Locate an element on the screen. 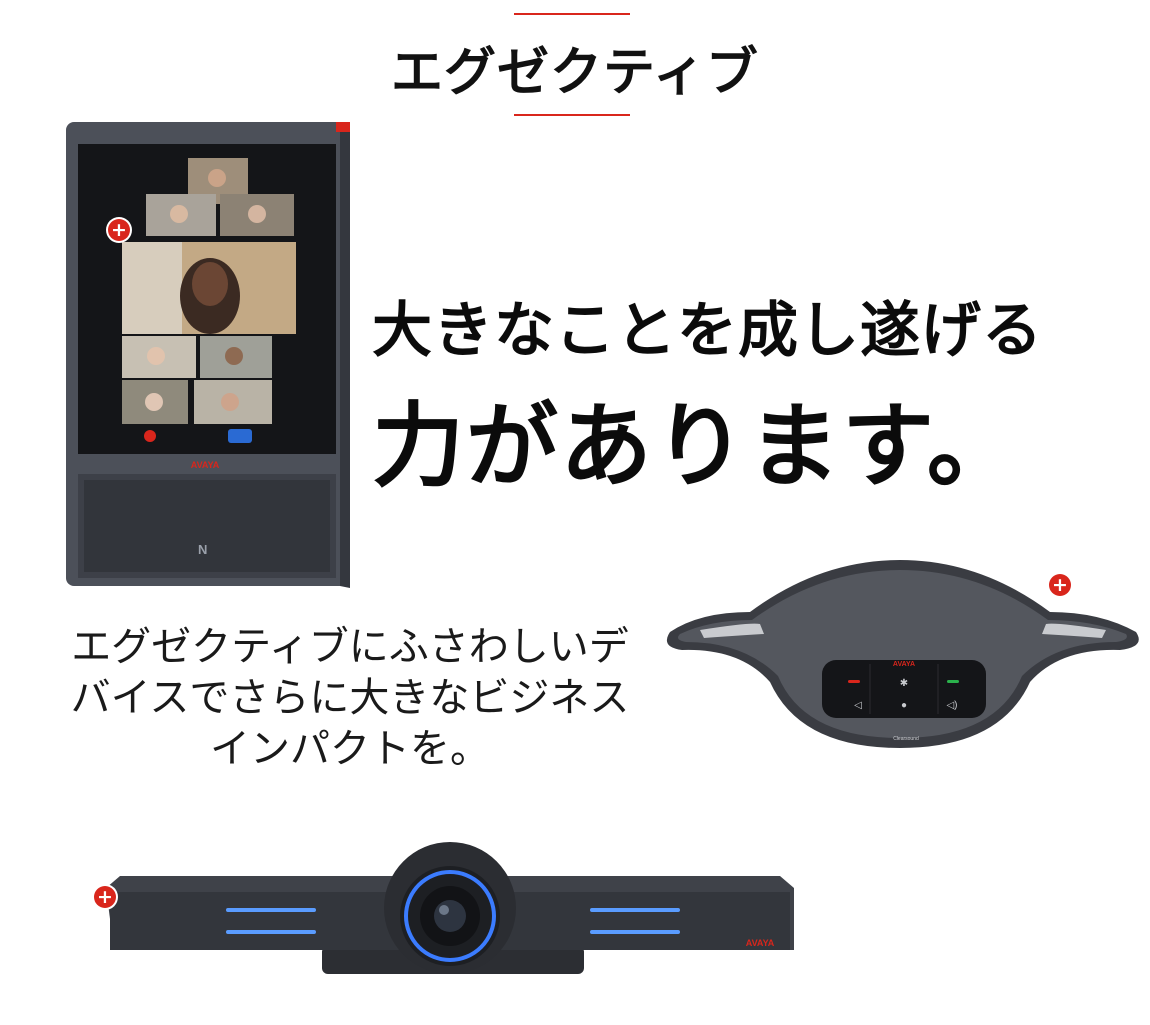 This screenshot has height=1025, width=1150. camera-expand-button: + is located at coordinates (105, 897).